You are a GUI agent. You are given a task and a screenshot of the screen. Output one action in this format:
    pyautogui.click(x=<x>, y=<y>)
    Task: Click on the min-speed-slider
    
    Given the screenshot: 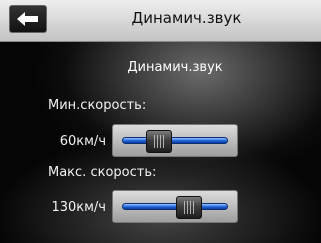 What is the action you would take?
    pyautogui.click(x=175, y=140)
    